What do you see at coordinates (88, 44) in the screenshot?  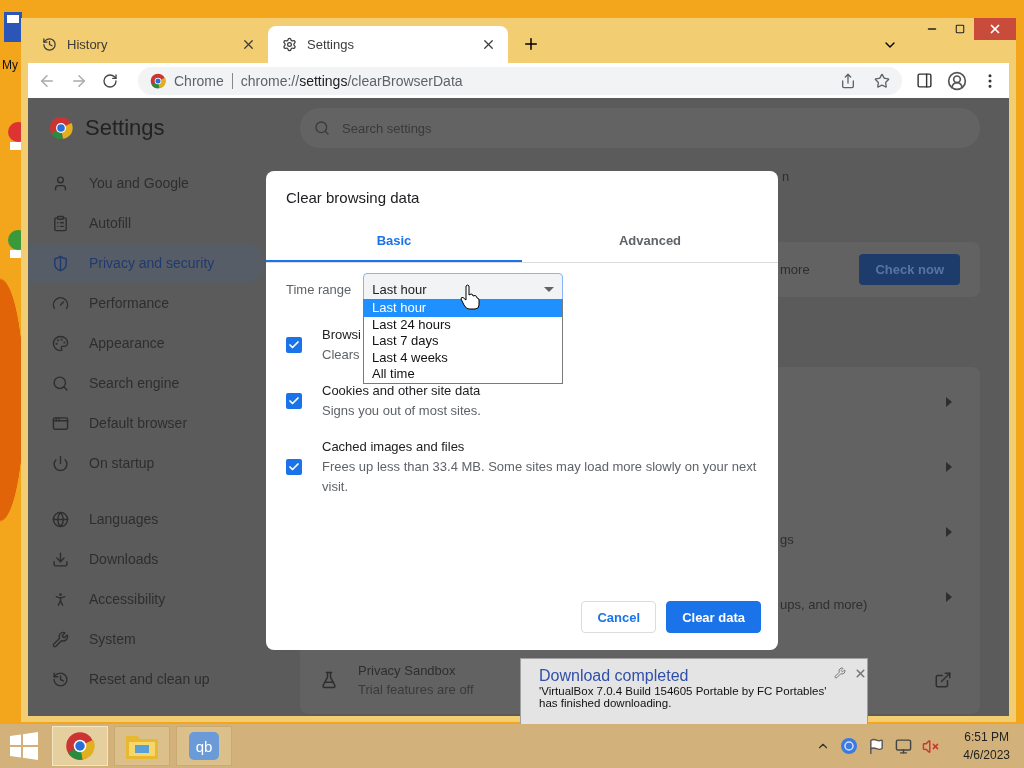 I see `tab-title: History` at bounding box center [88, 44].